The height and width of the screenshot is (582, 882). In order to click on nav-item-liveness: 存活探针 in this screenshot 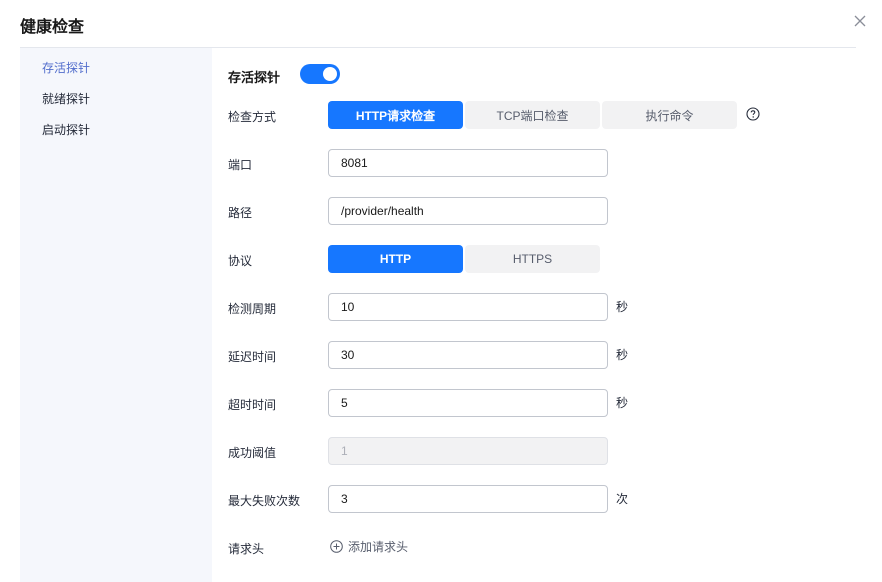, I will do `click(66, 67)`.